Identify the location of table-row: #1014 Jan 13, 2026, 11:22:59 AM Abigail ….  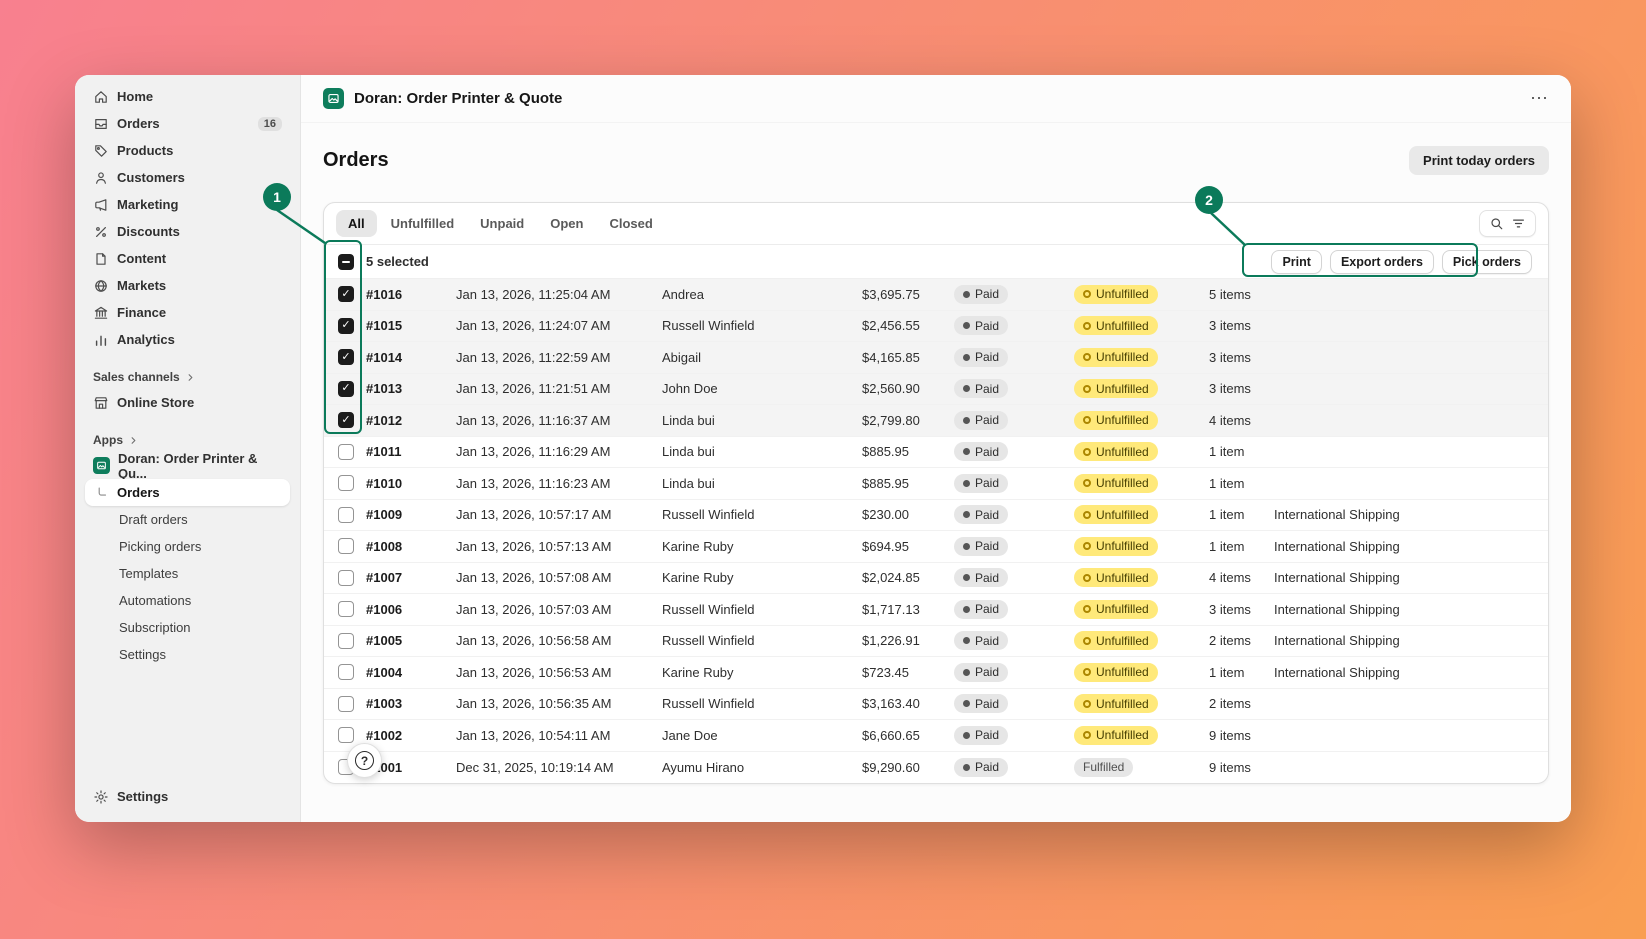
(936, 358).